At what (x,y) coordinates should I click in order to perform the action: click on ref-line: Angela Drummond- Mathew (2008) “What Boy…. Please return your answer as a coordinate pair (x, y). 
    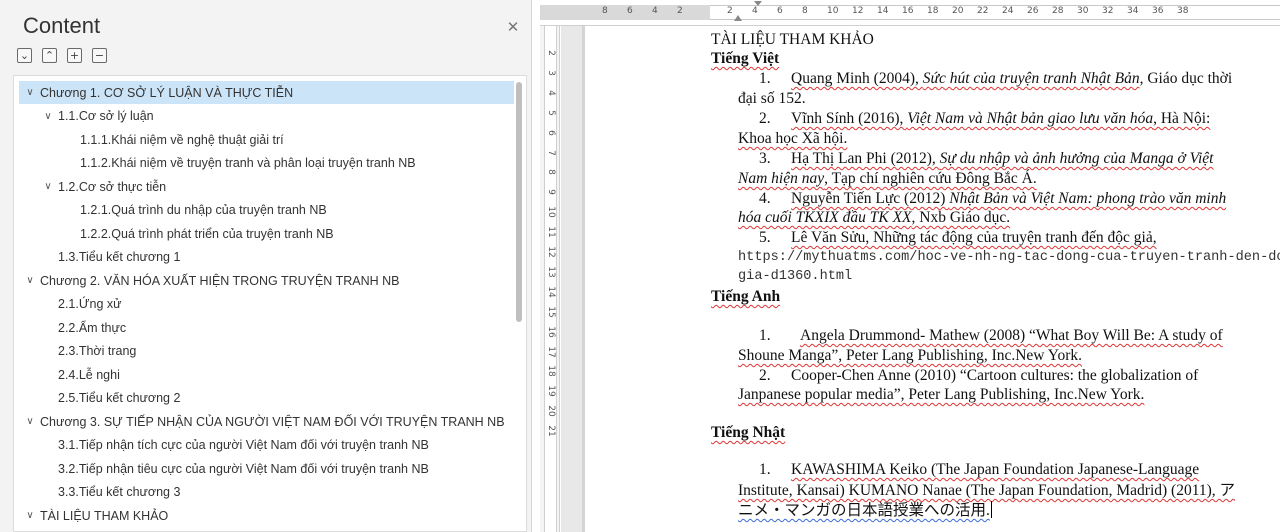
    Looking at the image, I should click on (1011, 335).